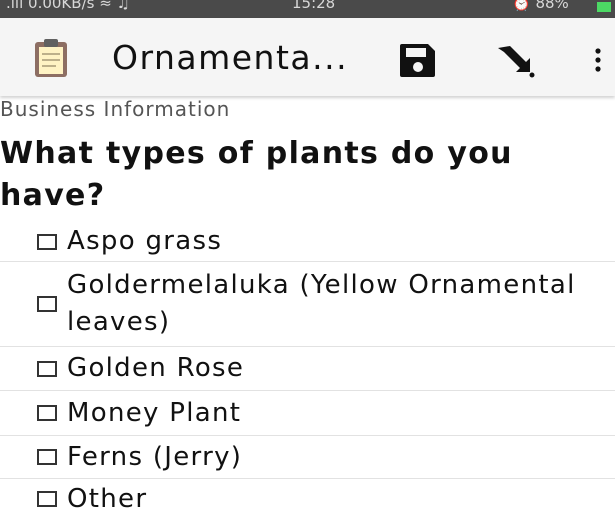 This screenshot has height=519, width=615. I want to click on save-button, so click(418, 60).